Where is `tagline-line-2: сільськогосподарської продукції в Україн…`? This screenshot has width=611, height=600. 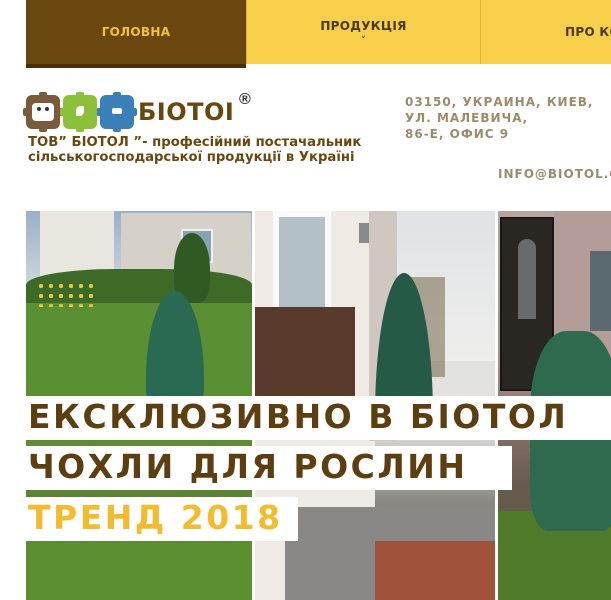
tagline-line-2: сільськогосподарської продукції в Україн… is located at coordinates (191, 157).